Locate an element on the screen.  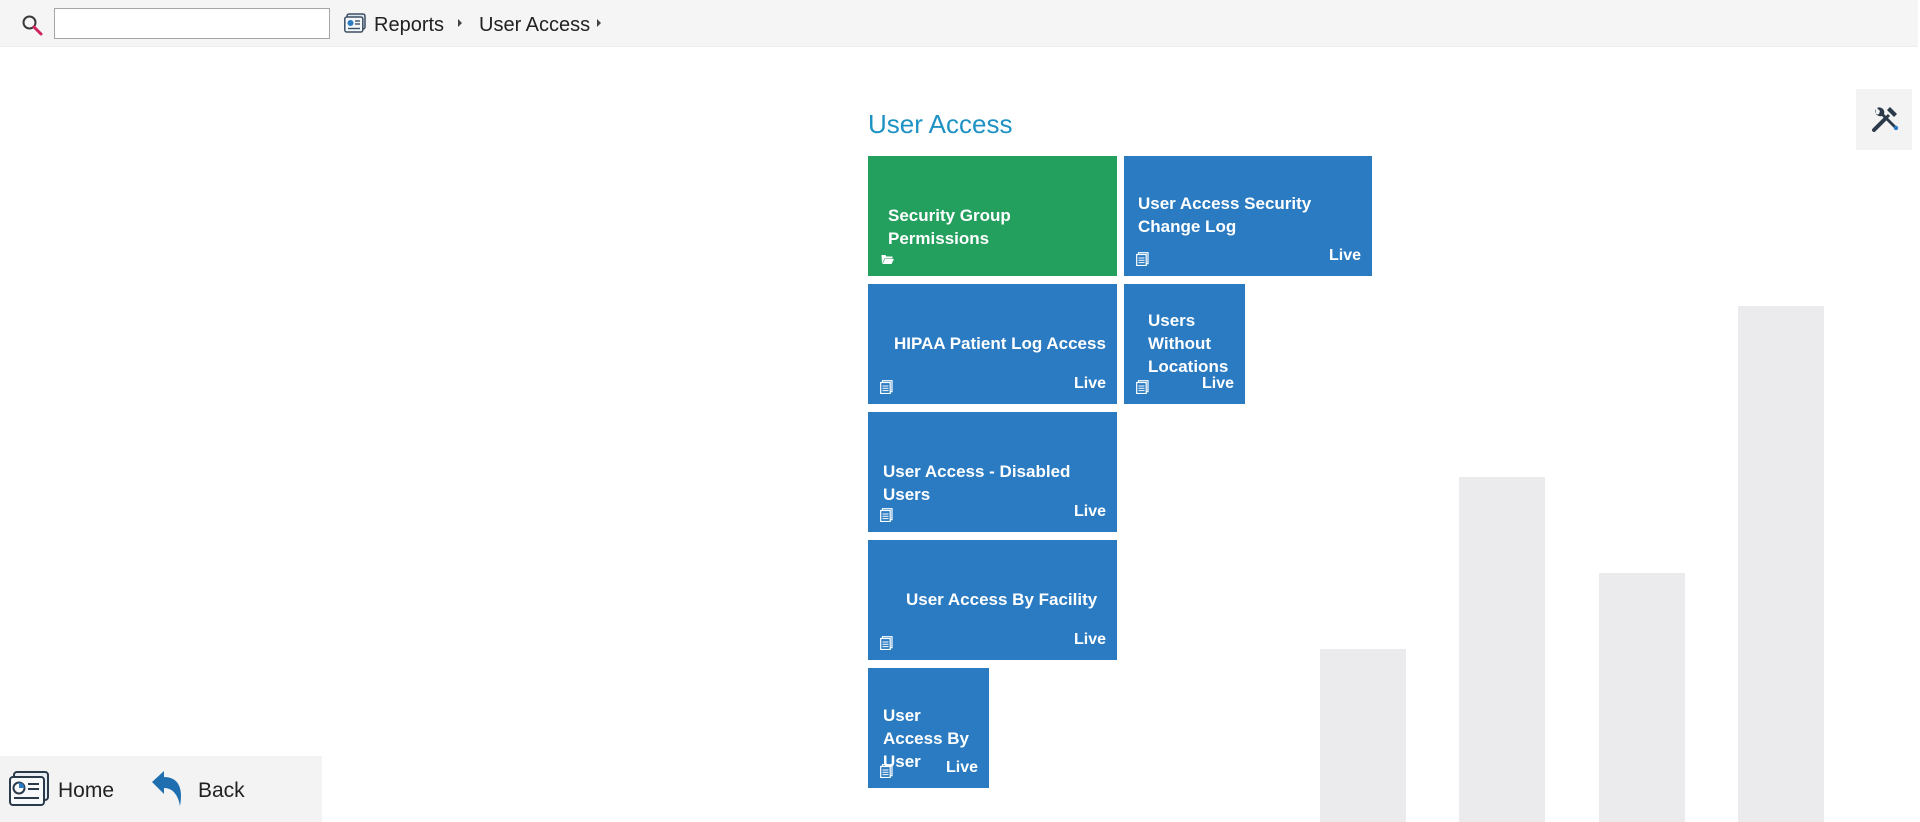
home-button: Home is located at coordinates (63, 790).